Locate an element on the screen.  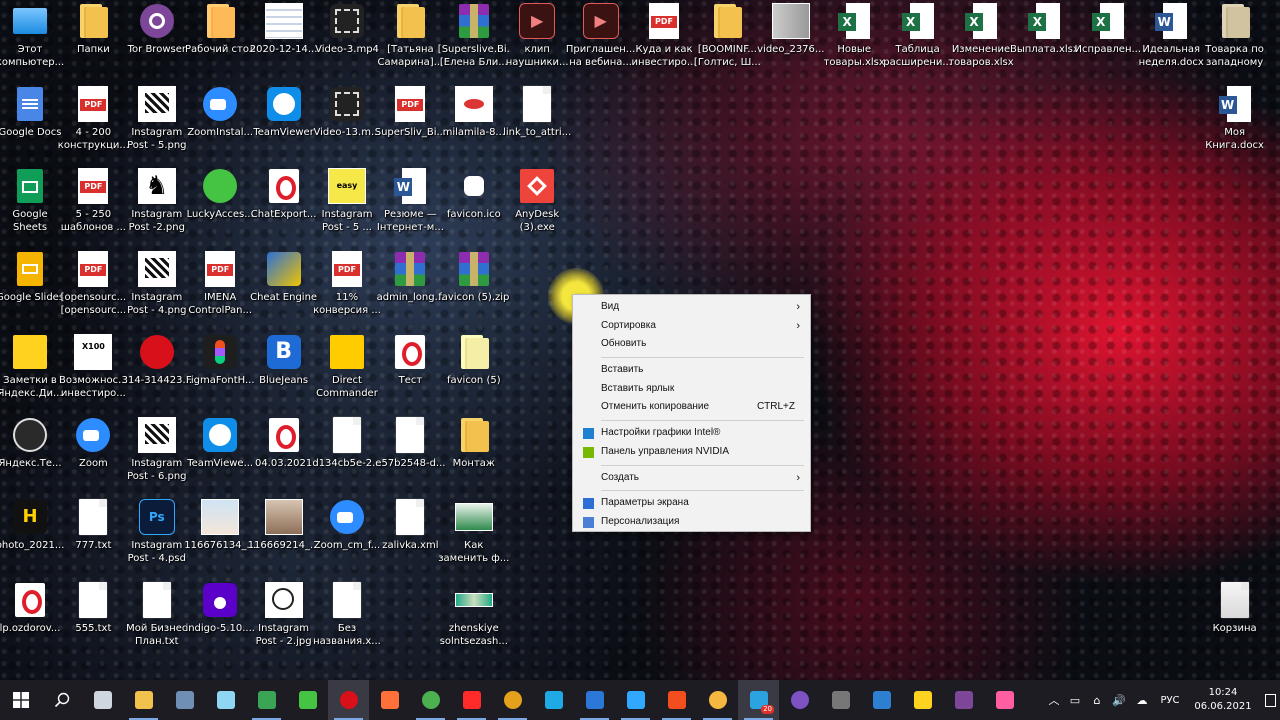
taskbar-chrome-button is located at coordinates (430, 700).